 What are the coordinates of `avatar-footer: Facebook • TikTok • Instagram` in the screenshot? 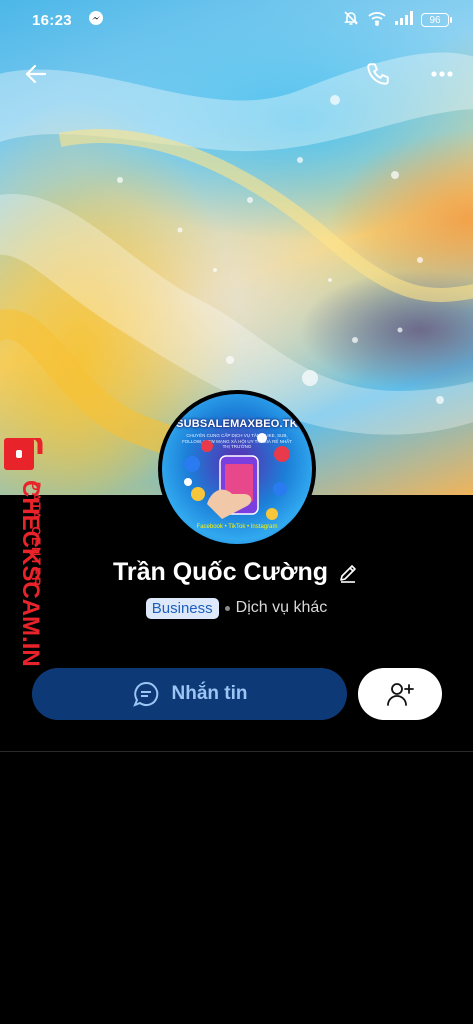 It's located at (237, 527).